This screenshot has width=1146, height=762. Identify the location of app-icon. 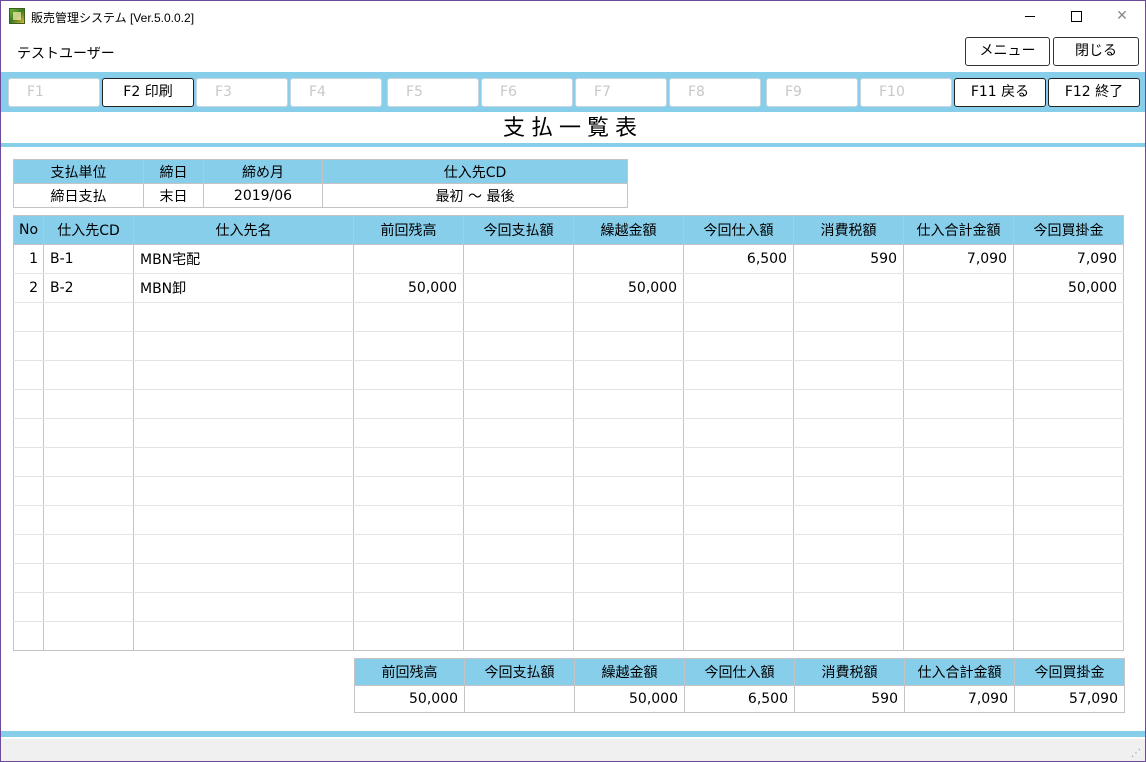
(17, 16).